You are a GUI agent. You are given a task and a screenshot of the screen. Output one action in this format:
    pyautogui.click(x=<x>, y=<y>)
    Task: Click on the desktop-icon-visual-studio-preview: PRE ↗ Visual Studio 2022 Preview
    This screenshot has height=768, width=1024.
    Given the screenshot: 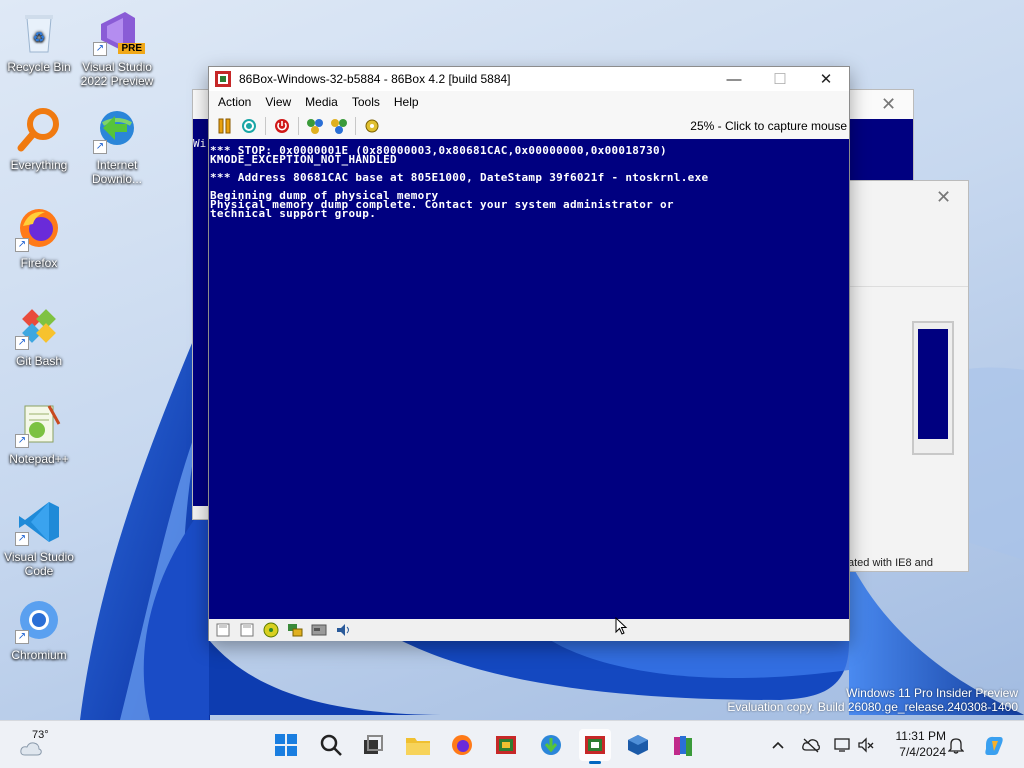 What is the action you would take?
    pyautogui.click(x=117, y=48)
    